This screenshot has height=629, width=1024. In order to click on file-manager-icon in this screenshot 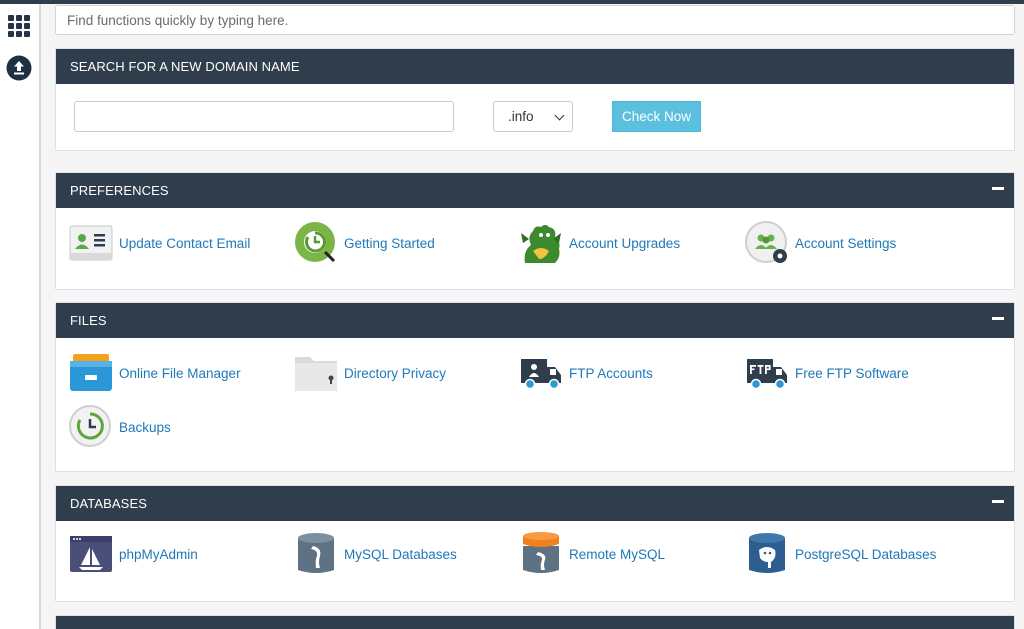, I will do `click(91, 373)`.